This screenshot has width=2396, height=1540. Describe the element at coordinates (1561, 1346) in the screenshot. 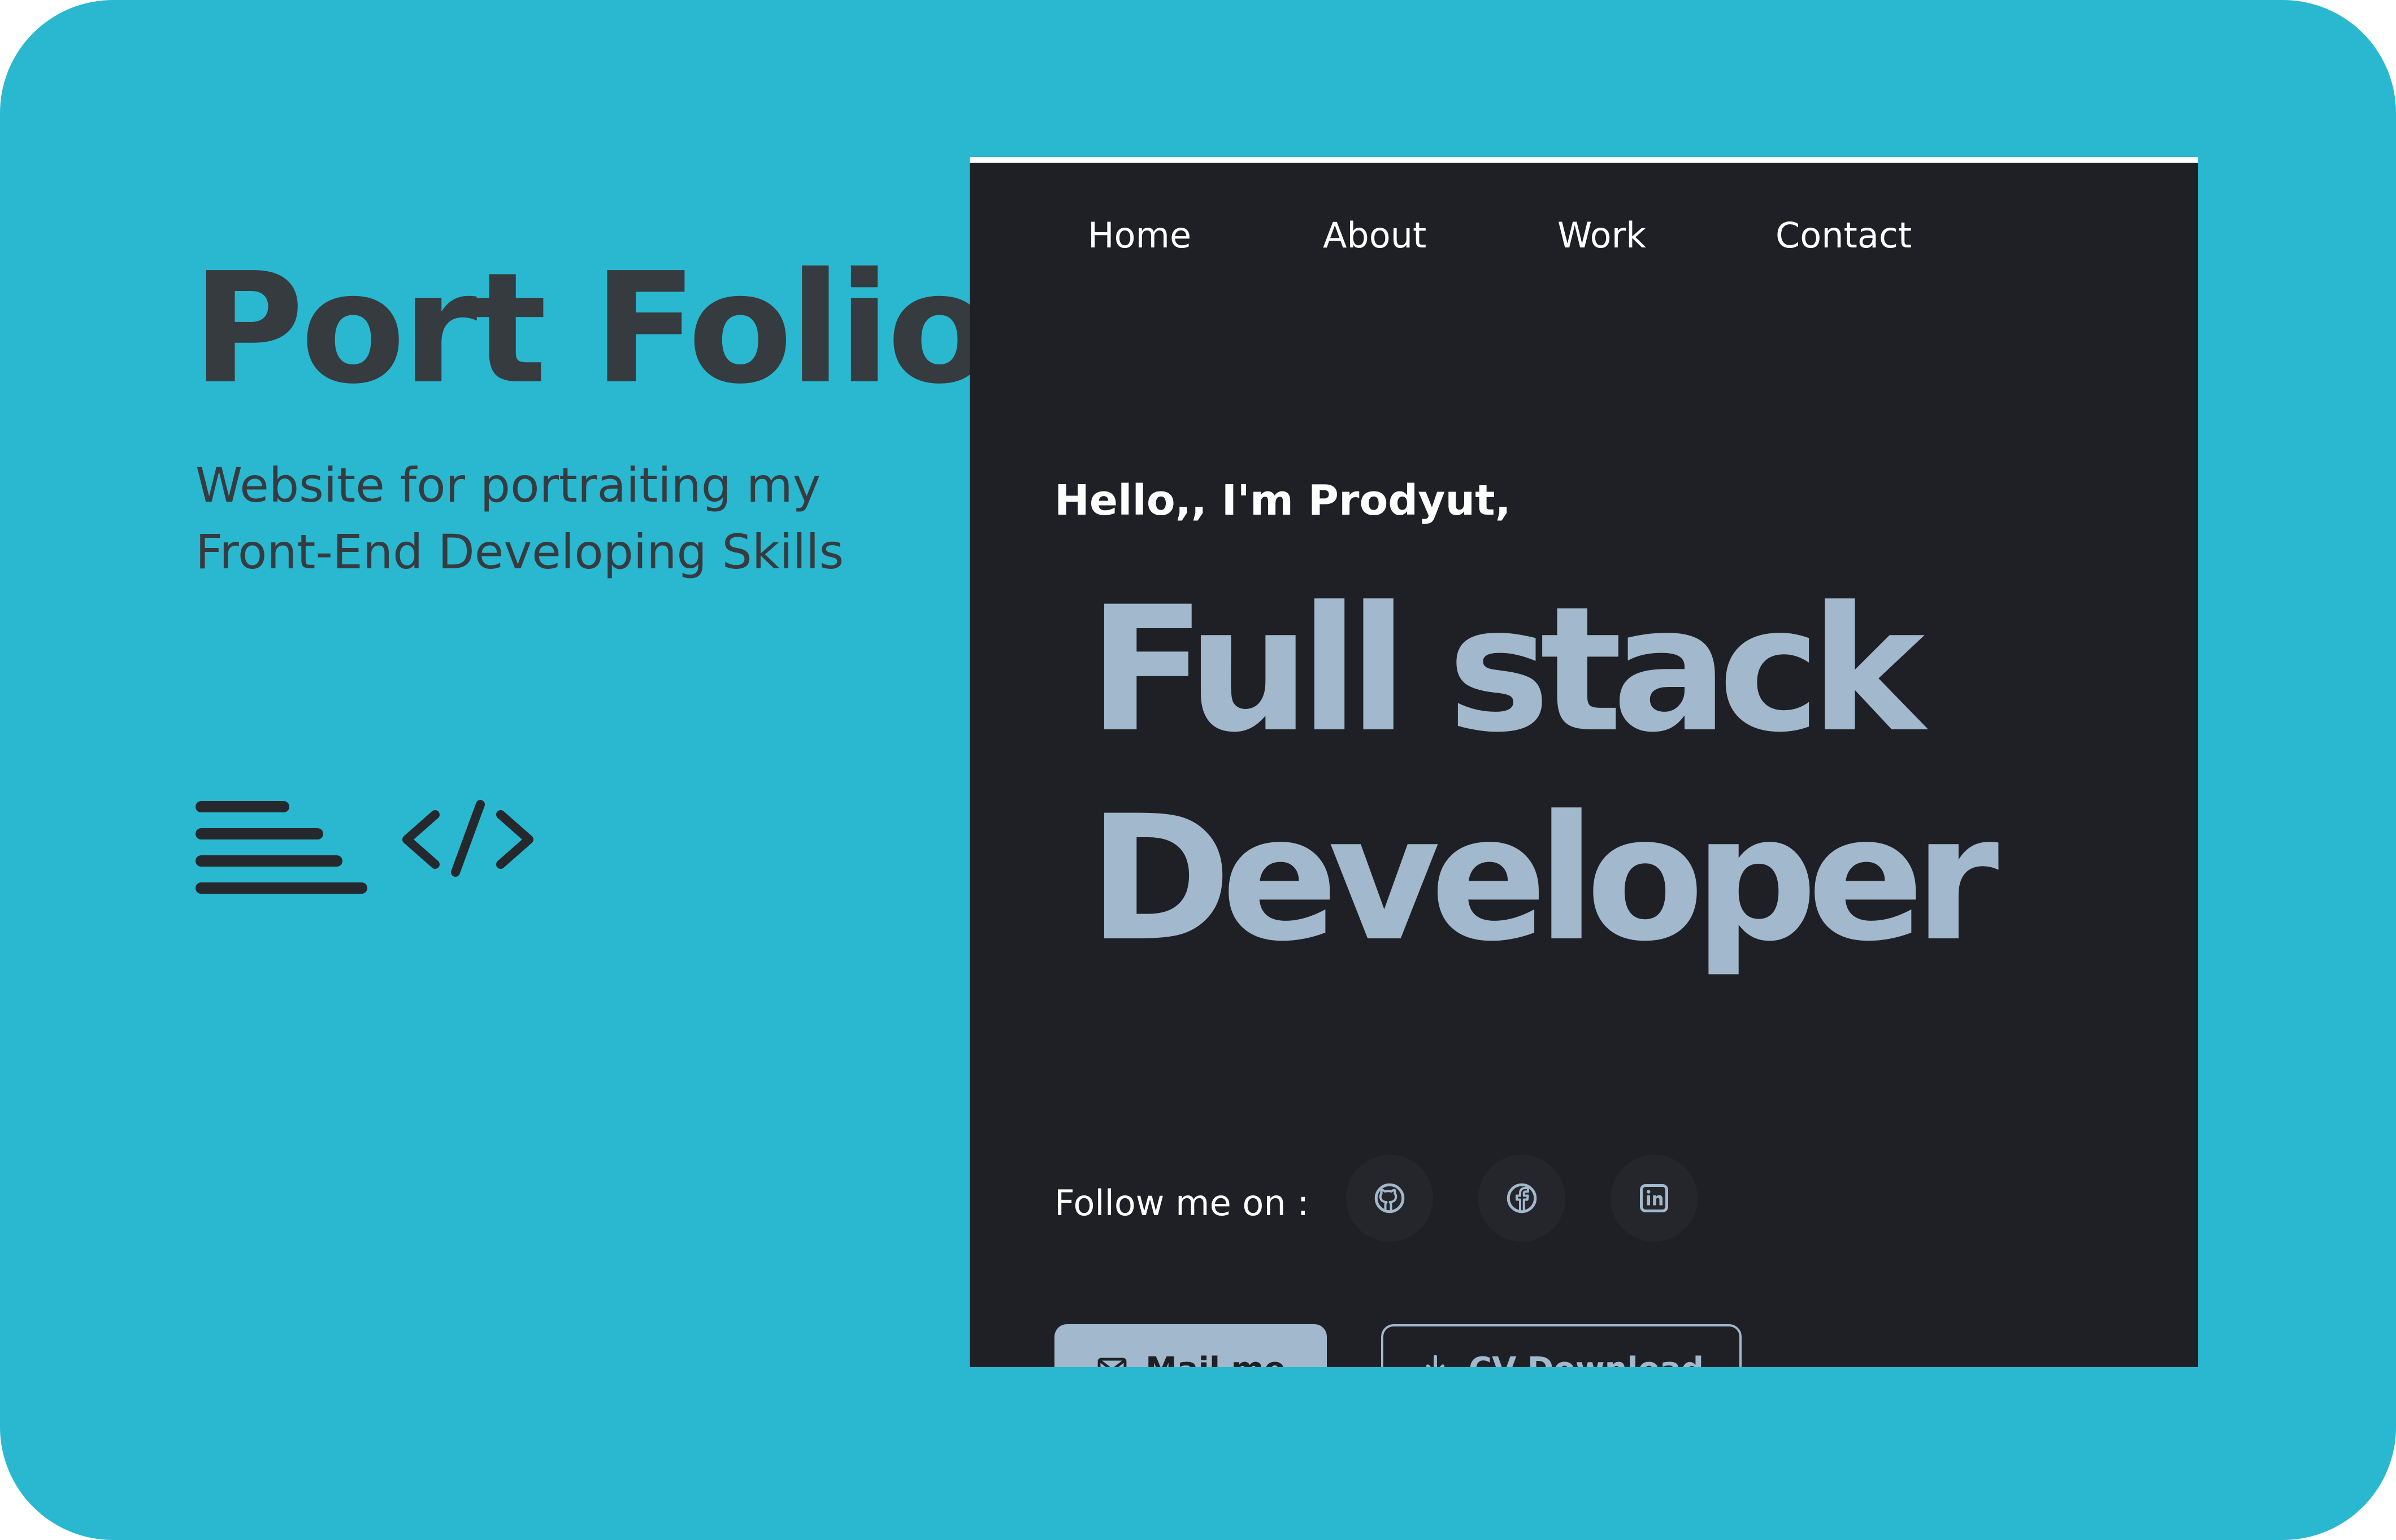

I see `cv-download-button: CV Download` at that location.